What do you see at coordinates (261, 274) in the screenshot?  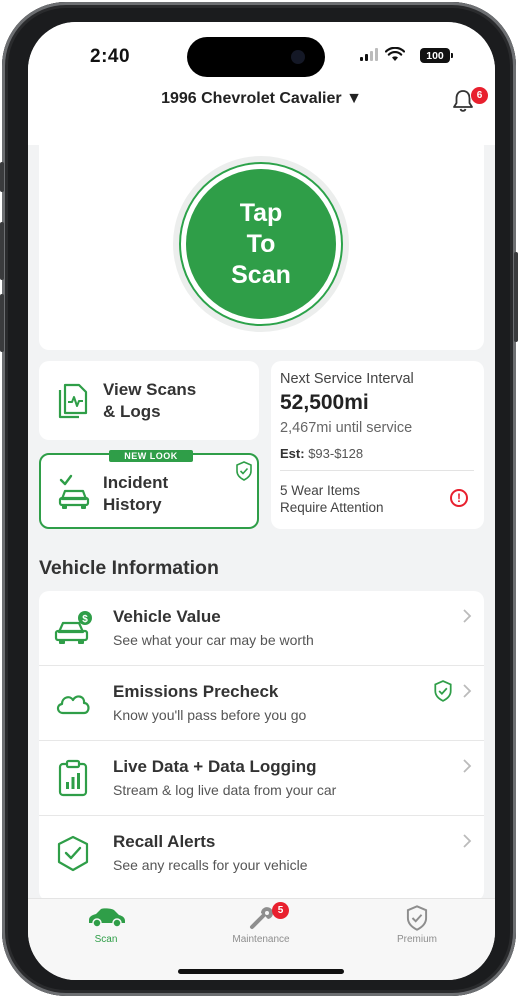 I see `scan-label-line3: Scan` at bounding box center [261, 274].